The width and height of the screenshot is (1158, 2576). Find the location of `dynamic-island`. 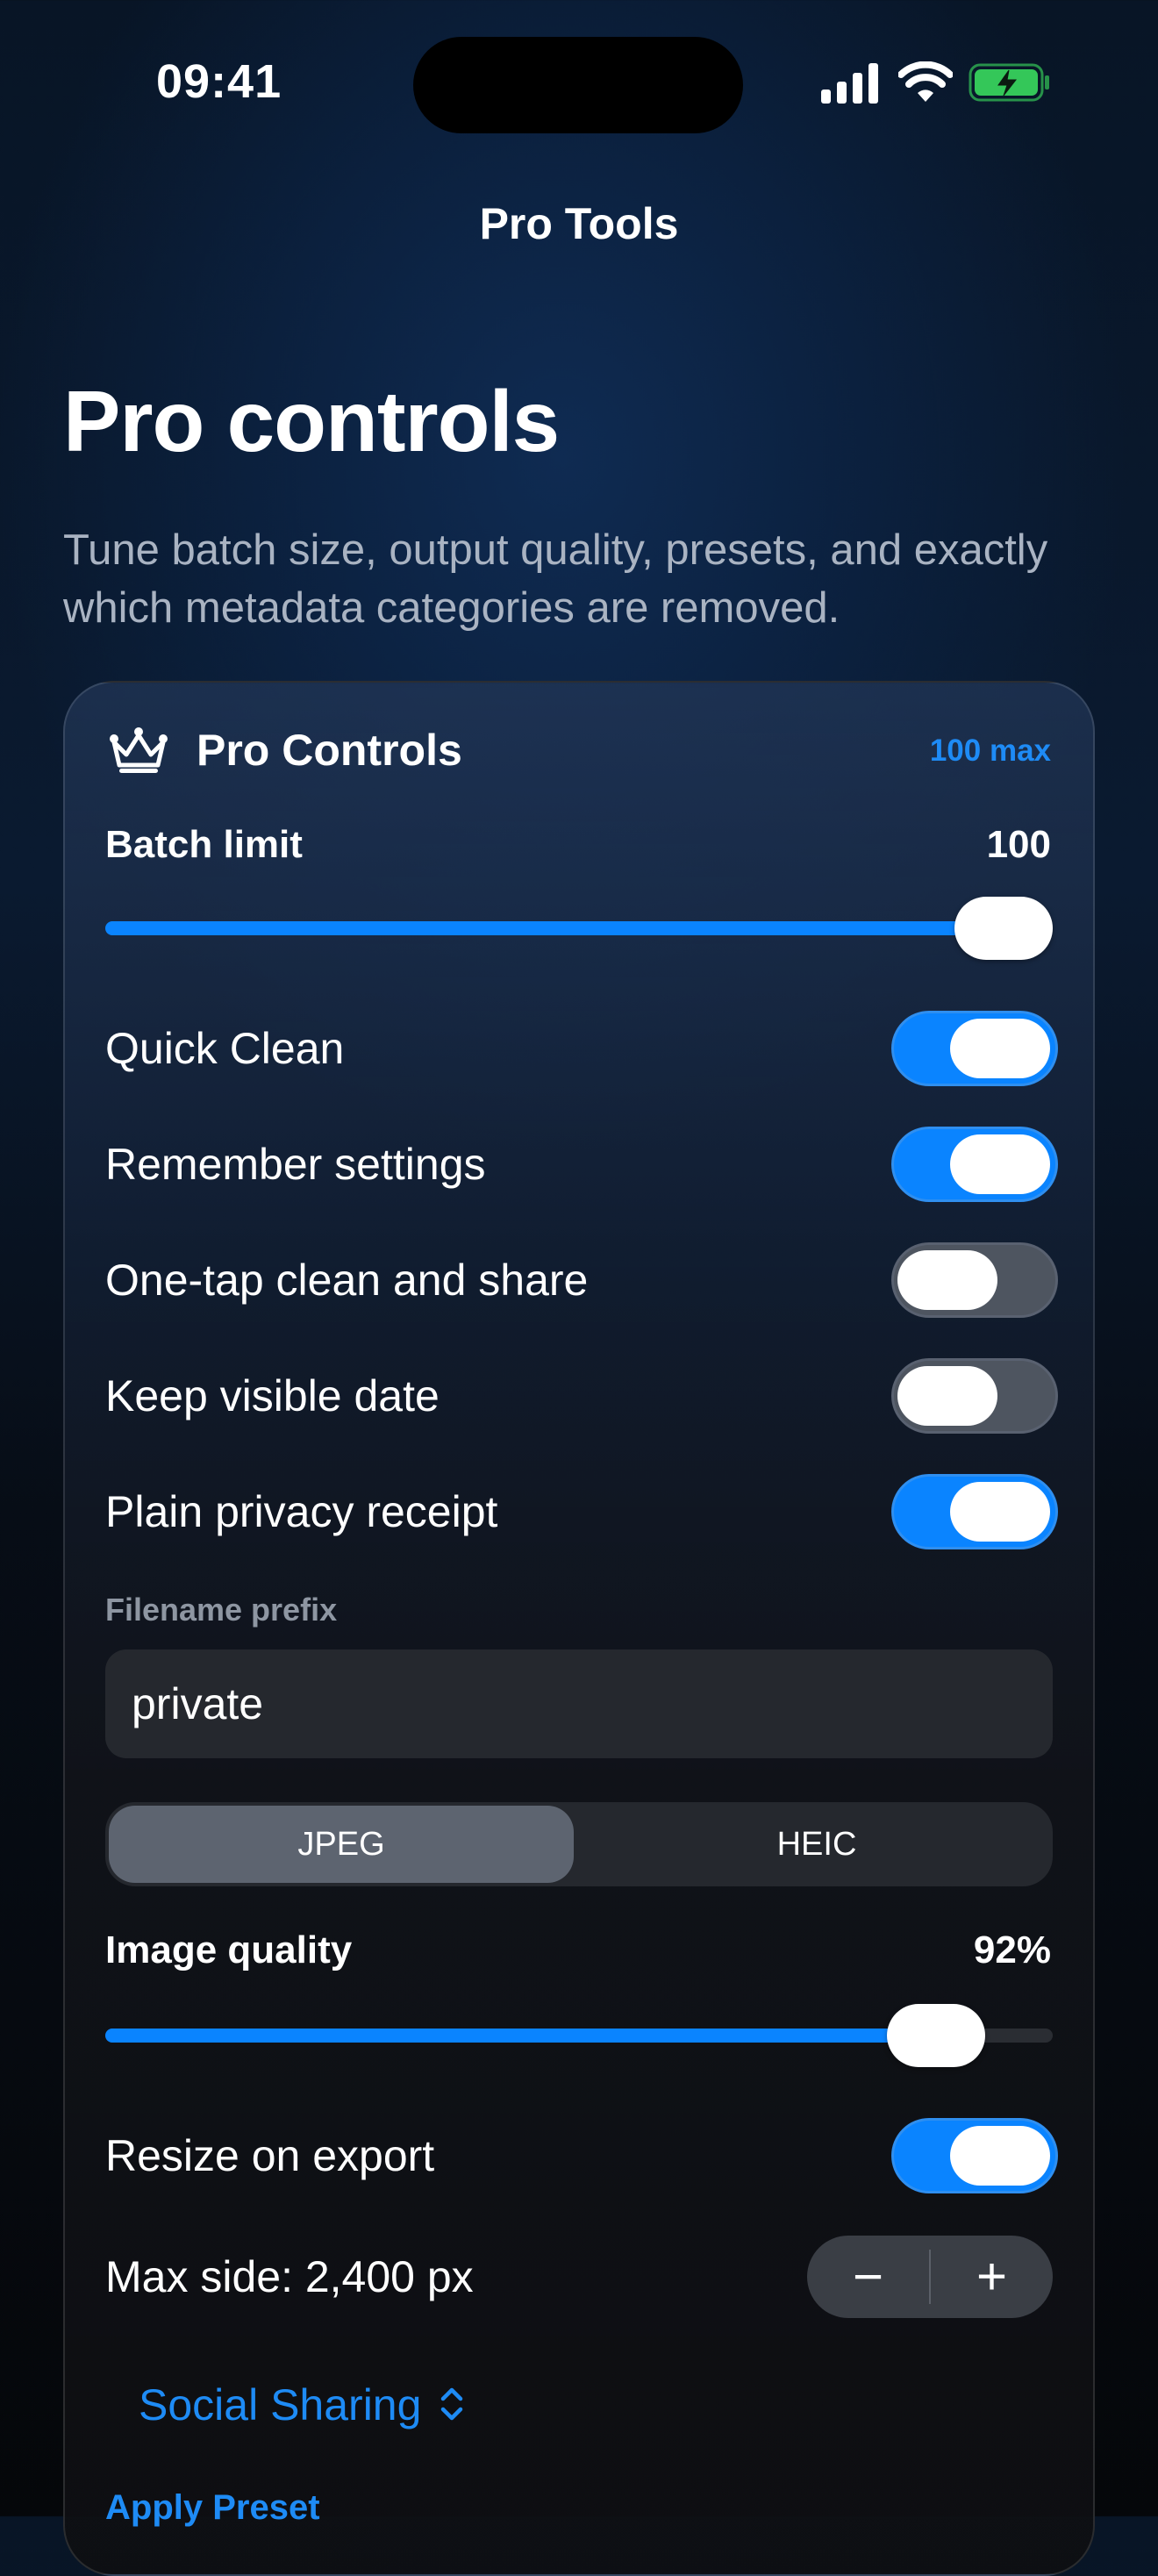

dynamic-island is located at coordinates (578, 85).